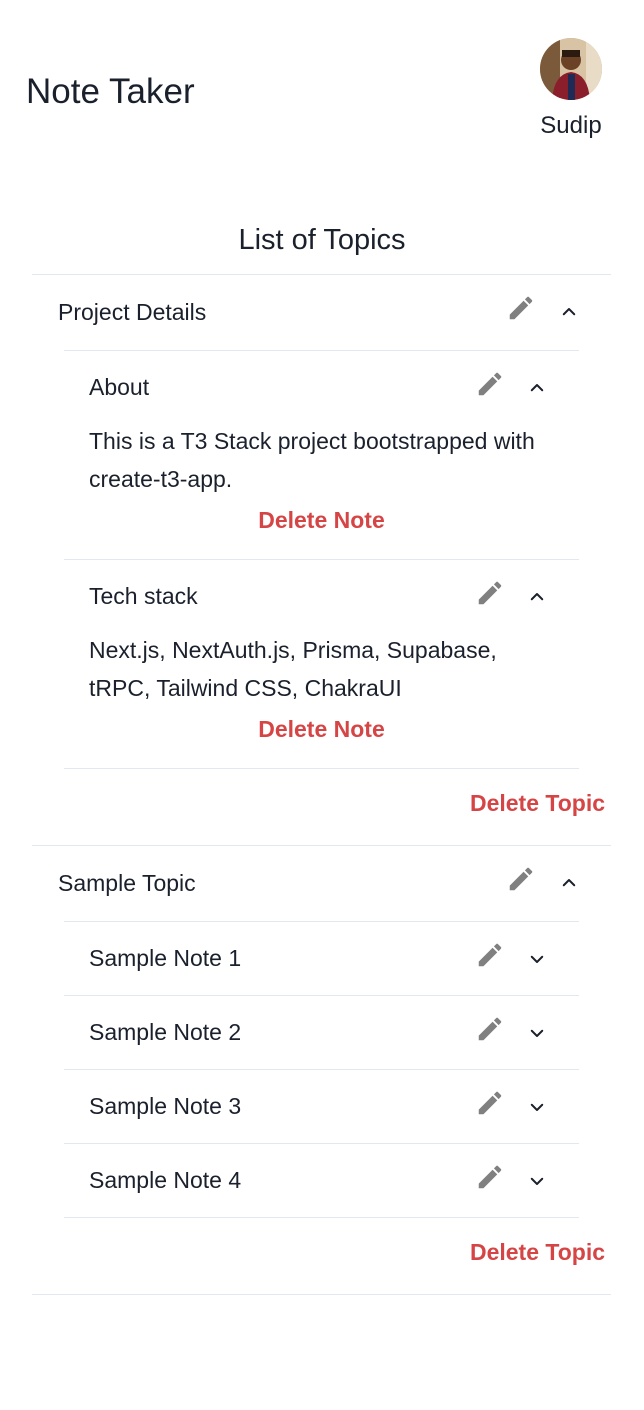 Image resolution: width=644 pixels, height=1410 pixels. Describe the element at coordinates (571, 125) in the screenshot. I see `user-name: Sudip` at that location.